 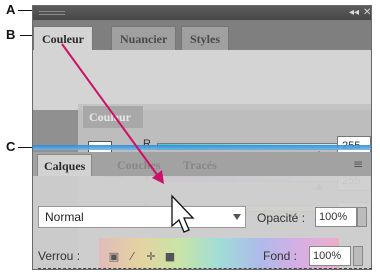 What do you see at coordinates (63, 38) in the screenshot?
I see `tab-couleur: Couleur` at bounding box center [63, 38].